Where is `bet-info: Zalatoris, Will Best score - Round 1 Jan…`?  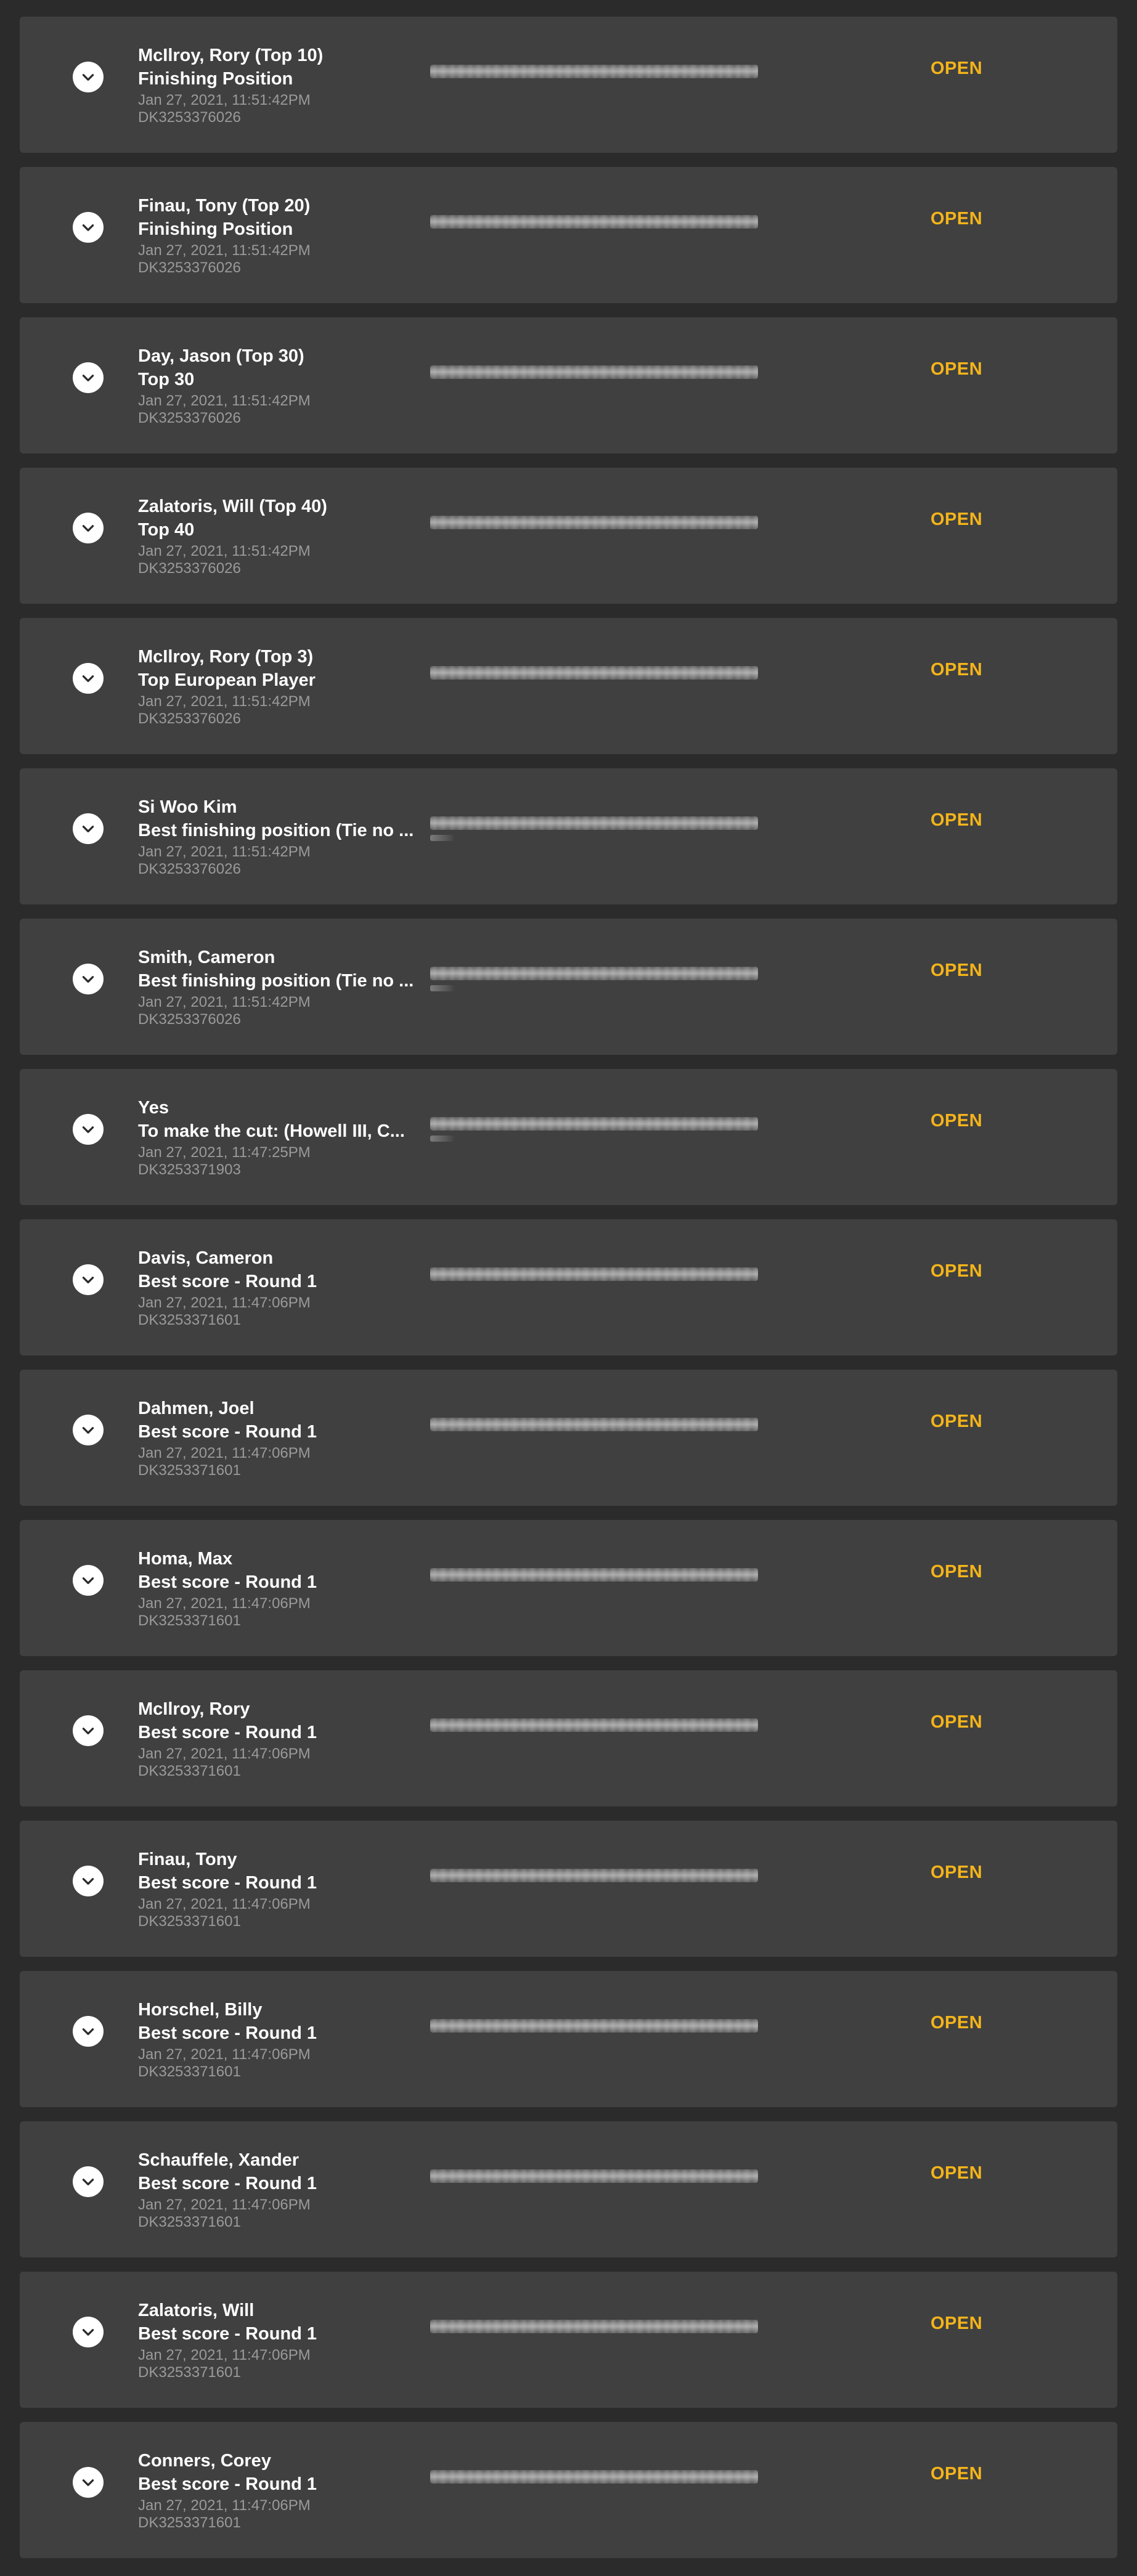
bet-info: Zalatoris, Will Best score - Round 1 Jan… is located at coordinates (276, 2340).